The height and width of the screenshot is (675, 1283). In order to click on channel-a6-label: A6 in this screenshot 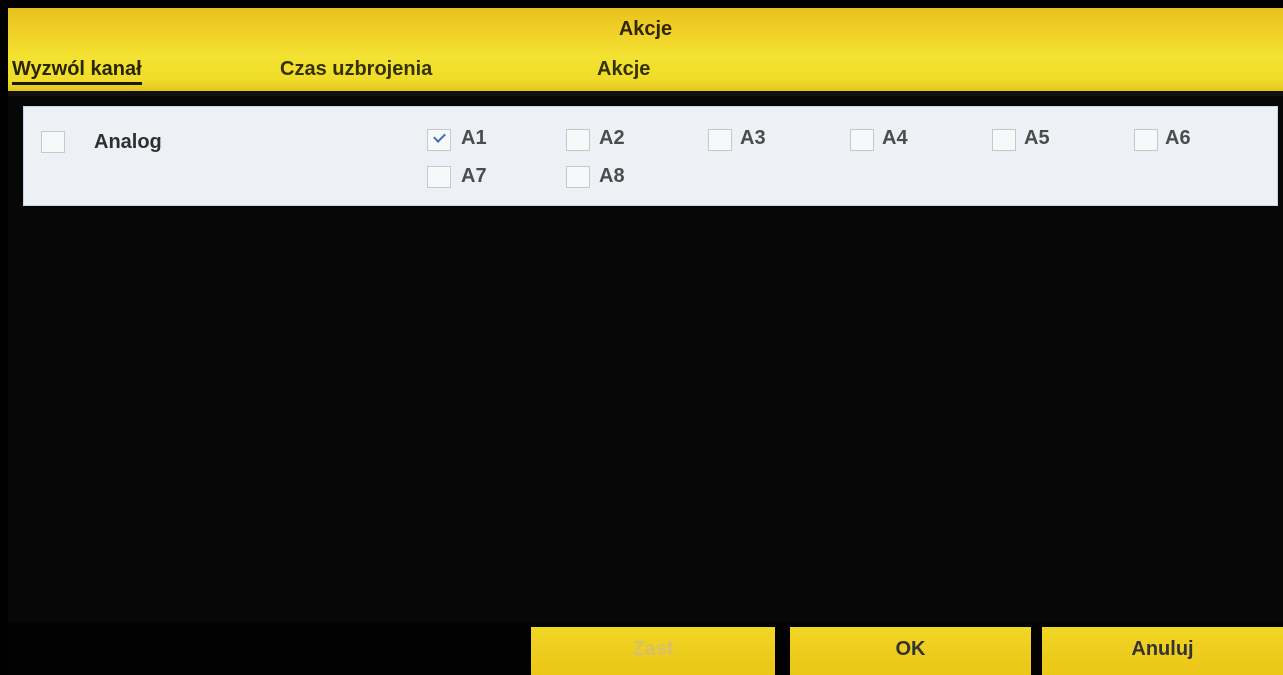, I will do `click(1178, 138)`.